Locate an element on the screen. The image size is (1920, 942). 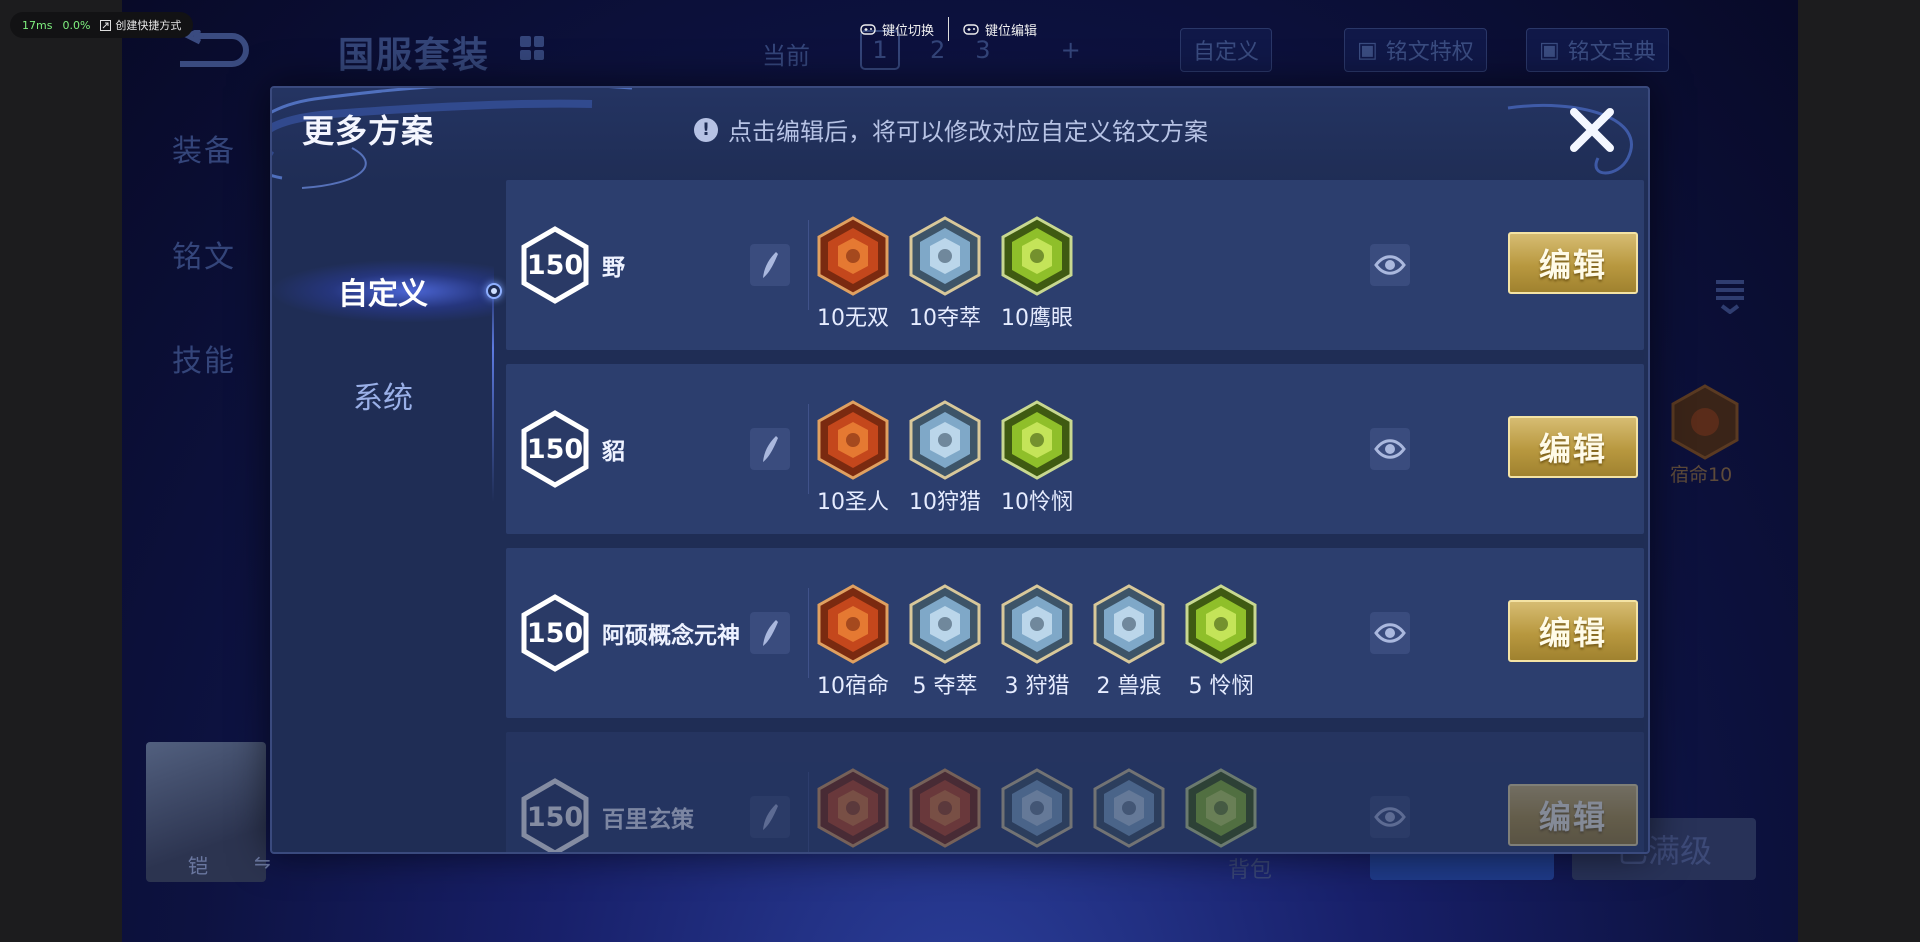
key-edit-button: 键位编辑 is located at coordinates (1000, 29).